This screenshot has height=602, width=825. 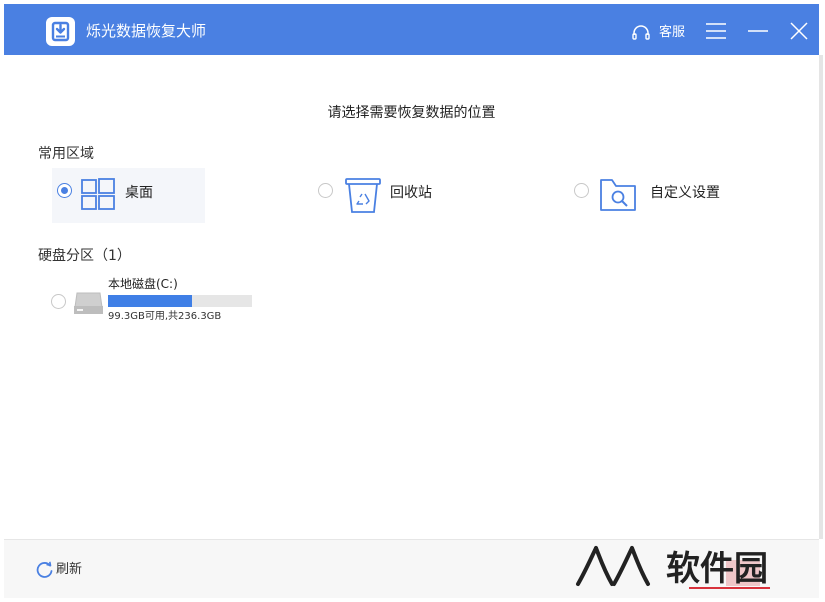 I want to click on title-bar: 烁光数据恢复大师 客服, so click(x=411, y=29).